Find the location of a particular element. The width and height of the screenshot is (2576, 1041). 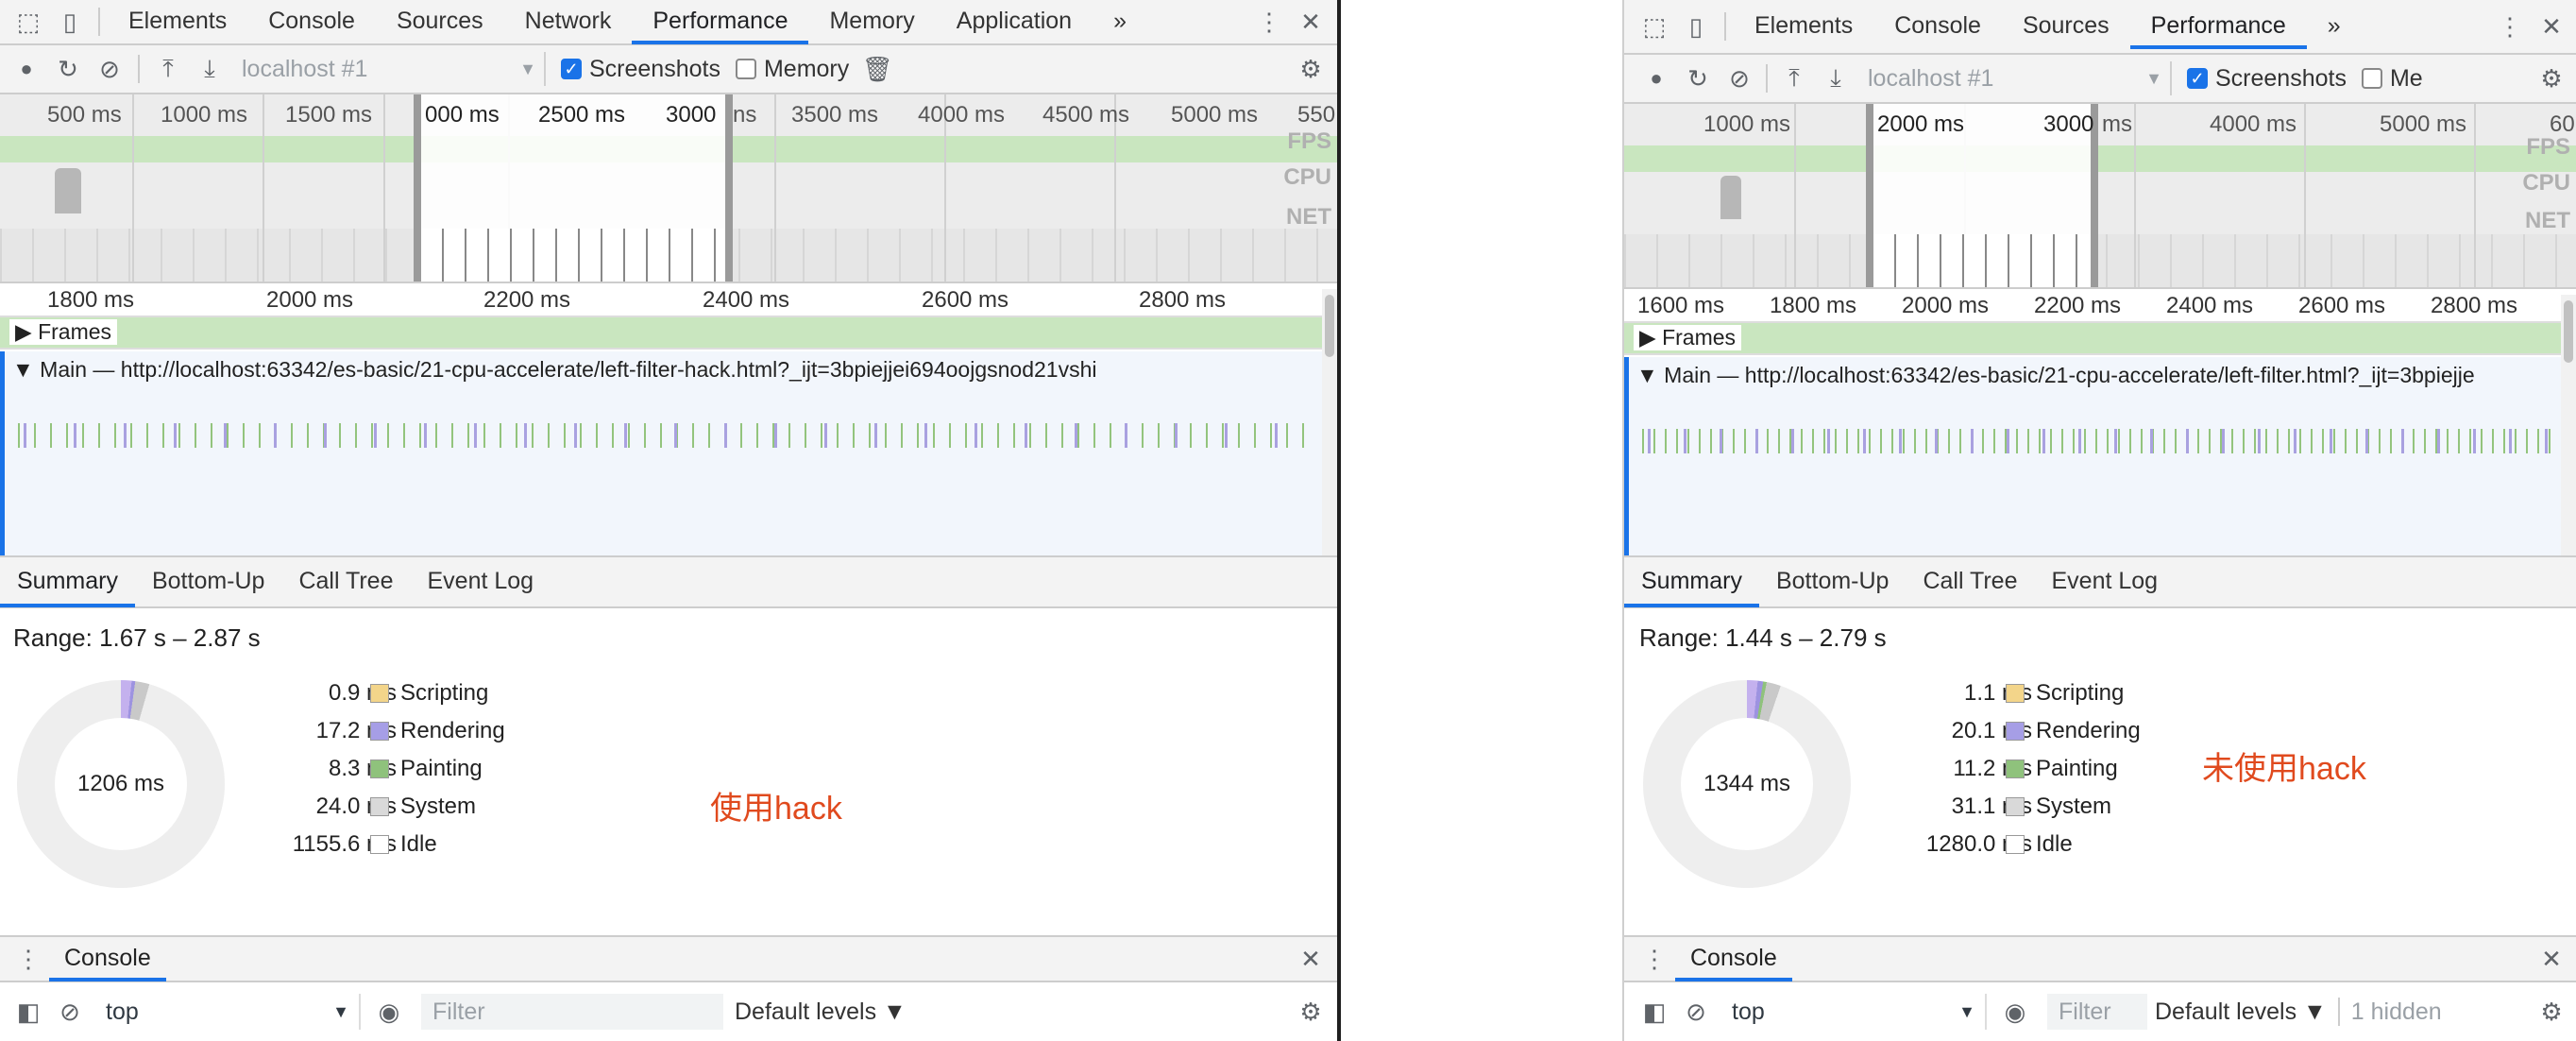

overview-tick: 4000 ms is located at coordinates (2253, 124).